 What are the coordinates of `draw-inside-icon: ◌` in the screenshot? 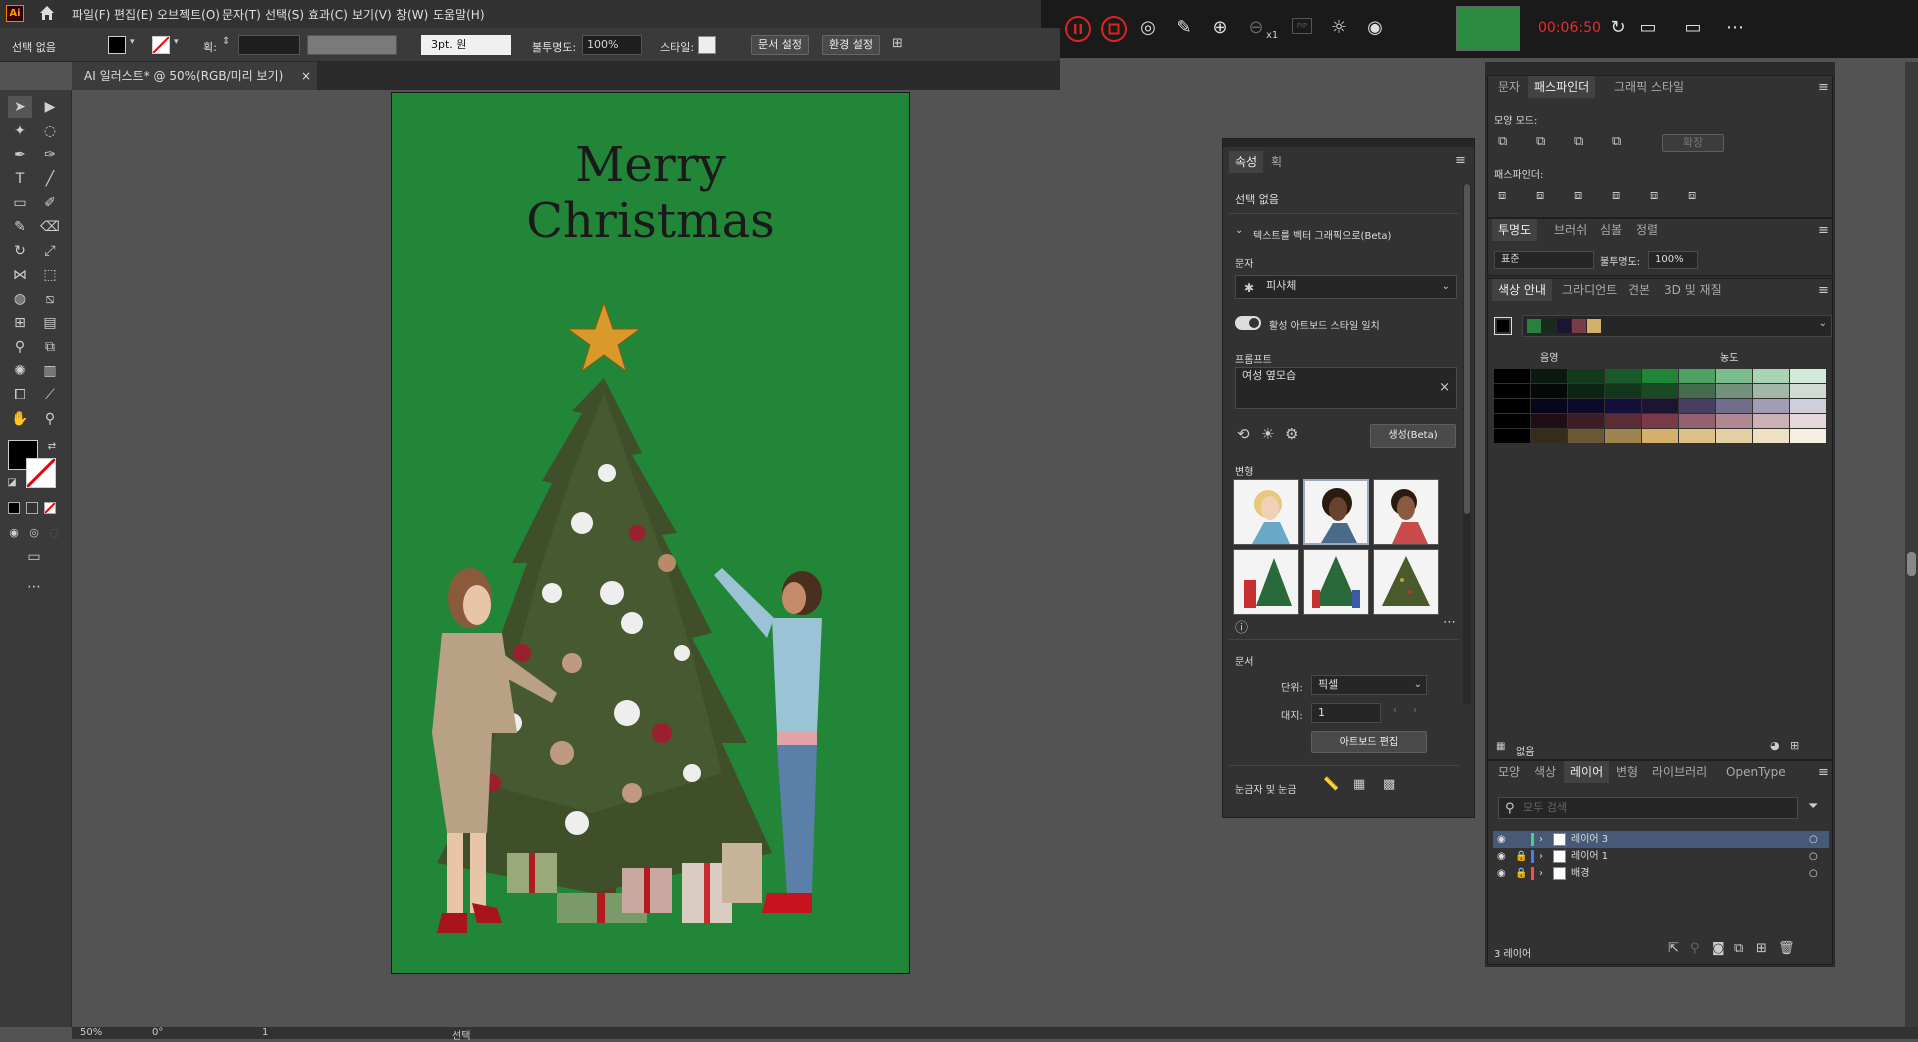 It's located at (54, 533).